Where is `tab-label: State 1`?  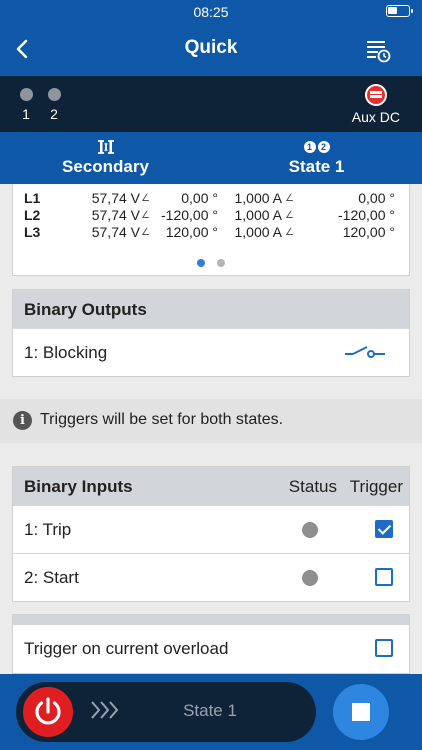
tab-label: State 1 is located at coordinates (316, 166).